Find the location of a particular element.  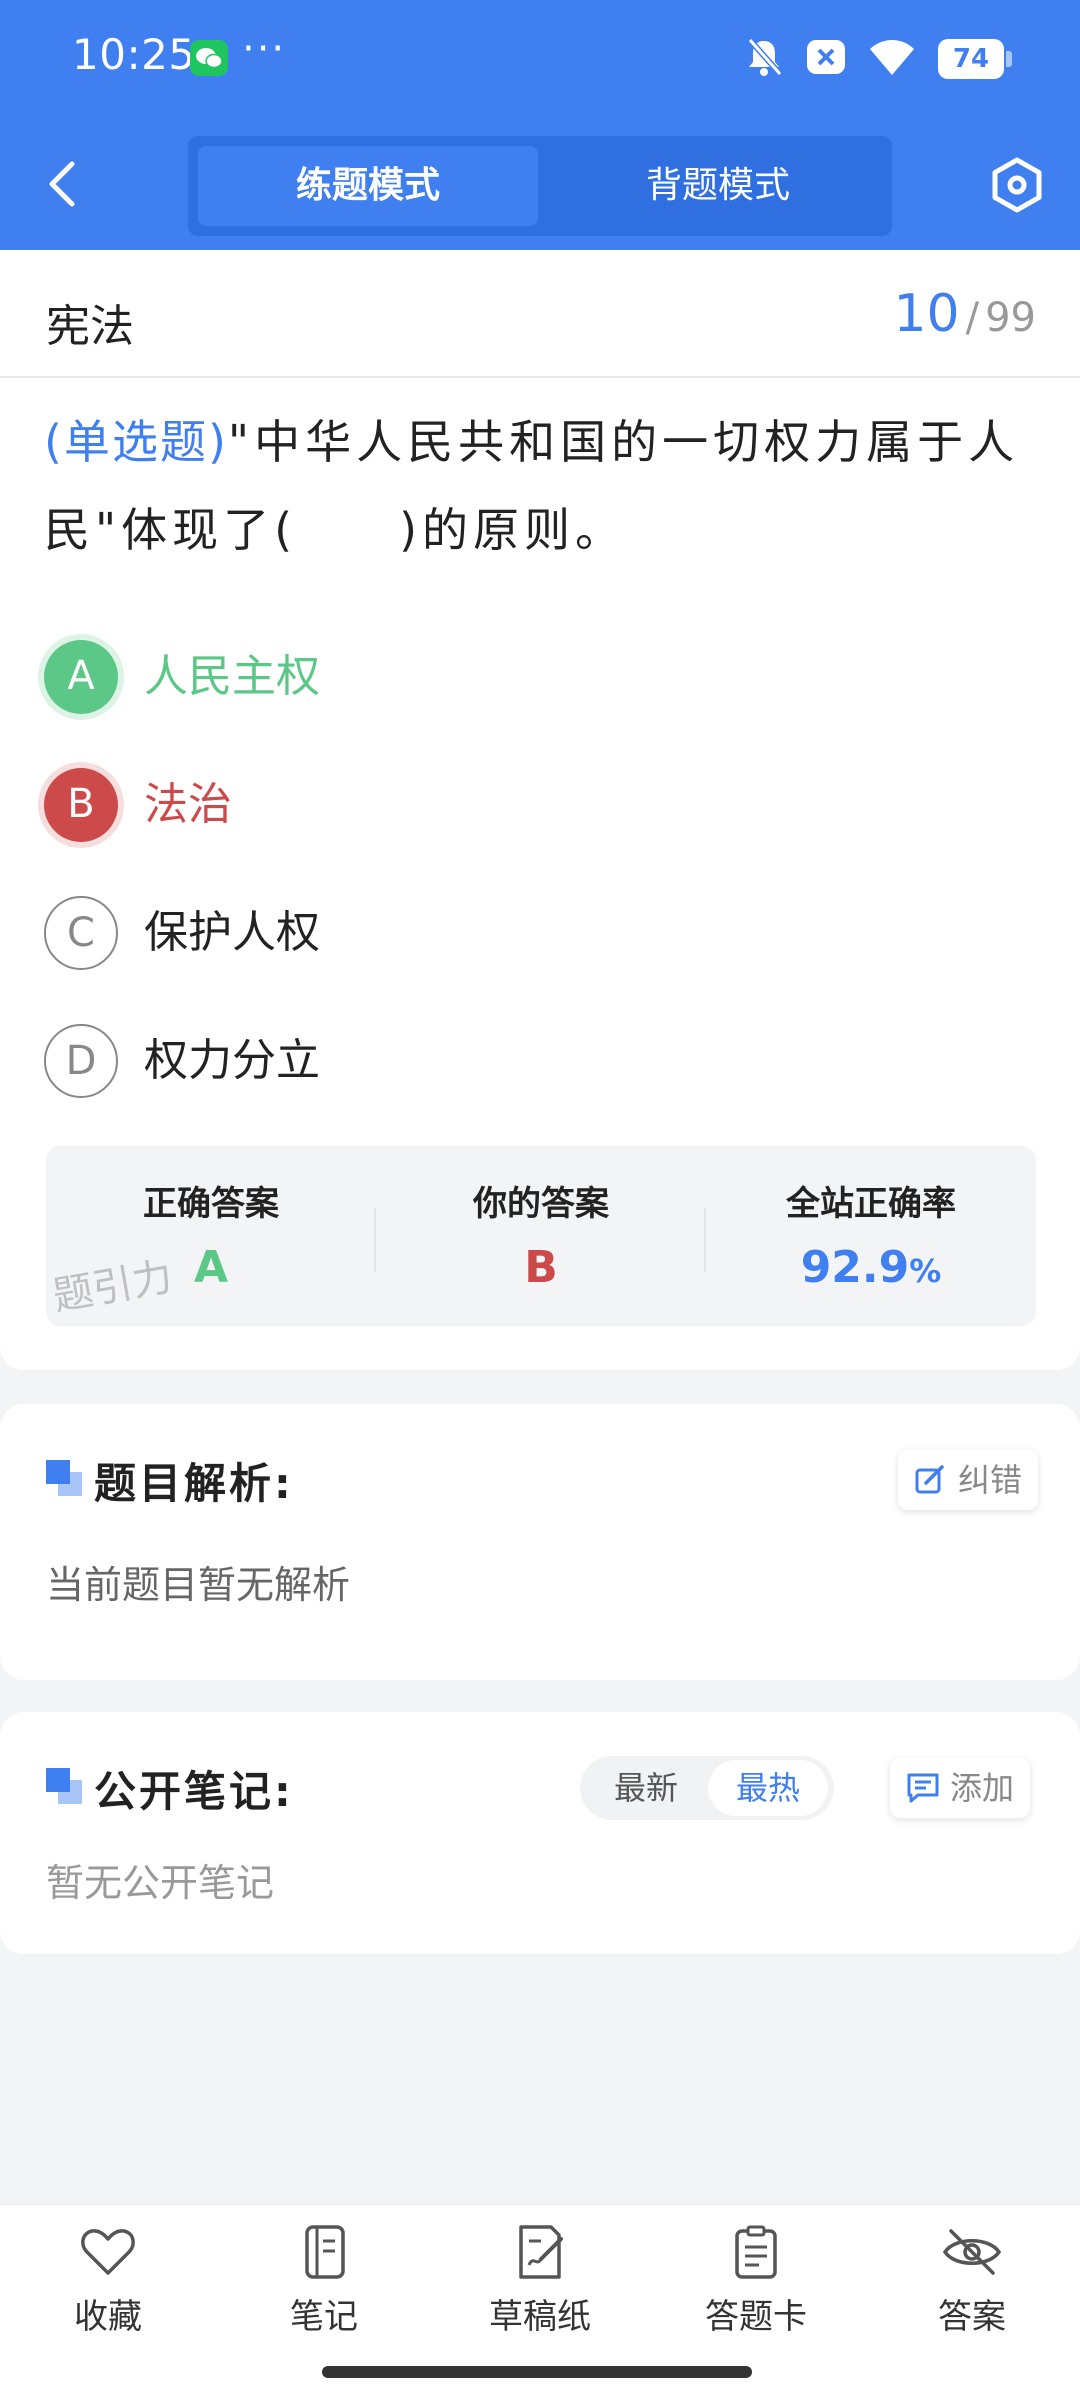

nav-draft-paper: 草稿纸 is located at coordinates (540, 2300).